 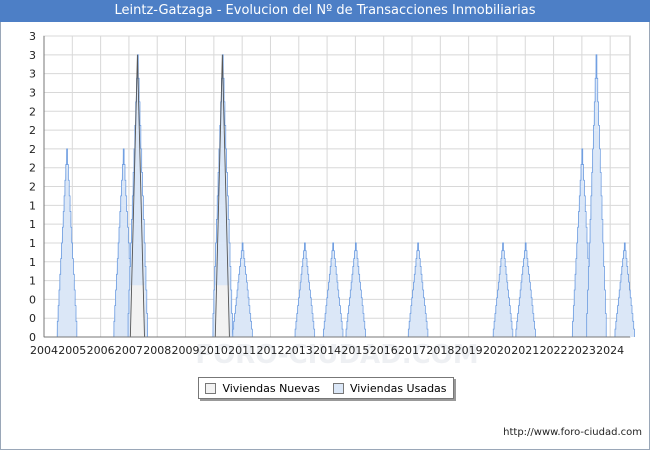 I want to click on x-tick-label: 2006, so click(x=101, y=350).